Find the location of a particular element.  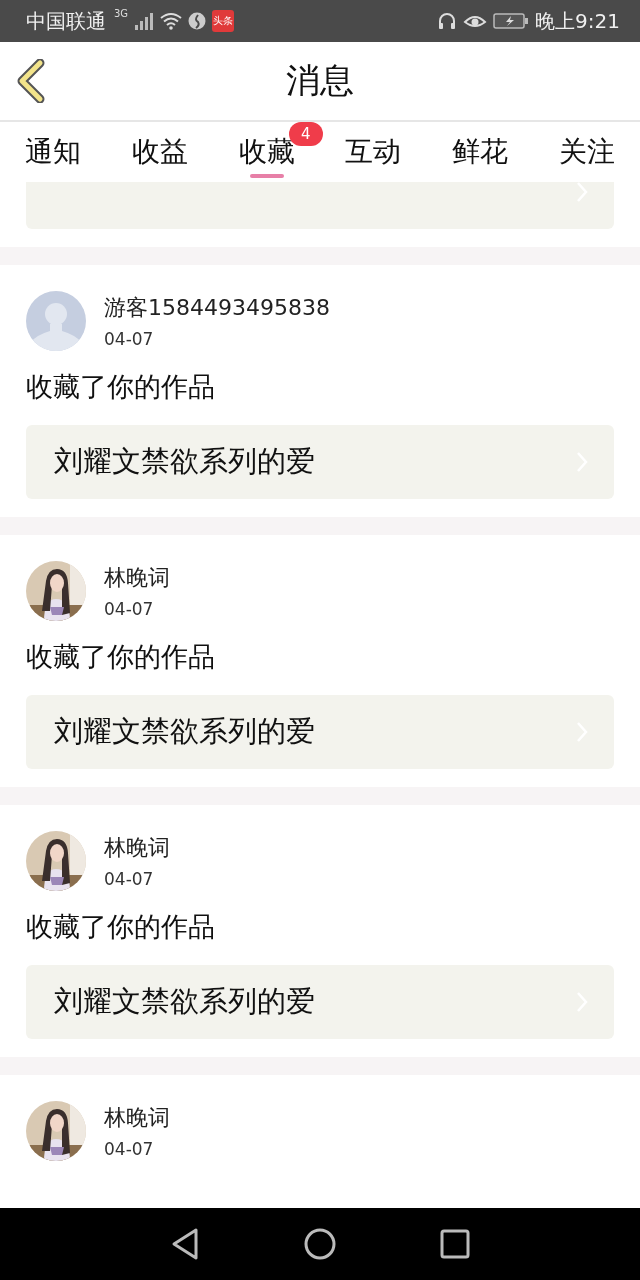

recents-icon is located at coordinates (455, 1244).